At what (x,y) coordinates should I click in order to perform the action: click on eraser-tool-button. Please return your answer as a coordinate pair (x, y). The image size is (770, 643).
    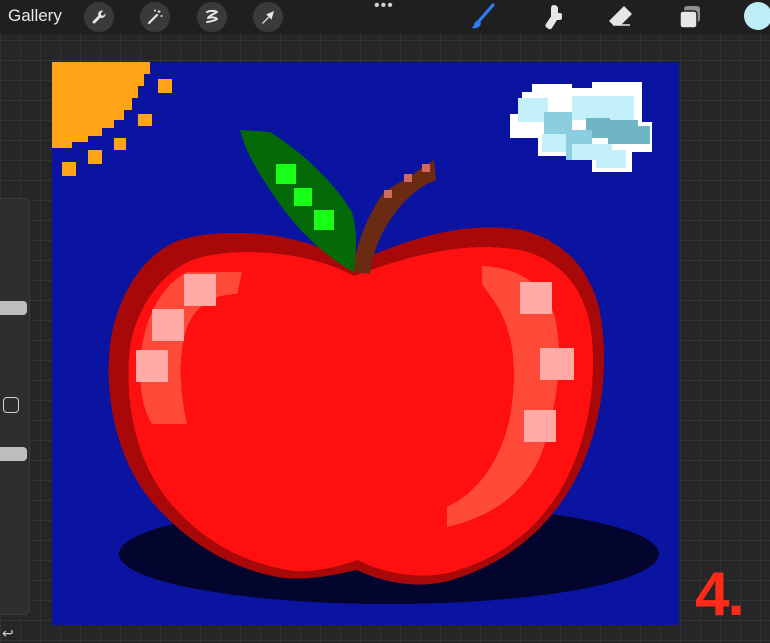
    Looking at the image, I should click on (621, 17).